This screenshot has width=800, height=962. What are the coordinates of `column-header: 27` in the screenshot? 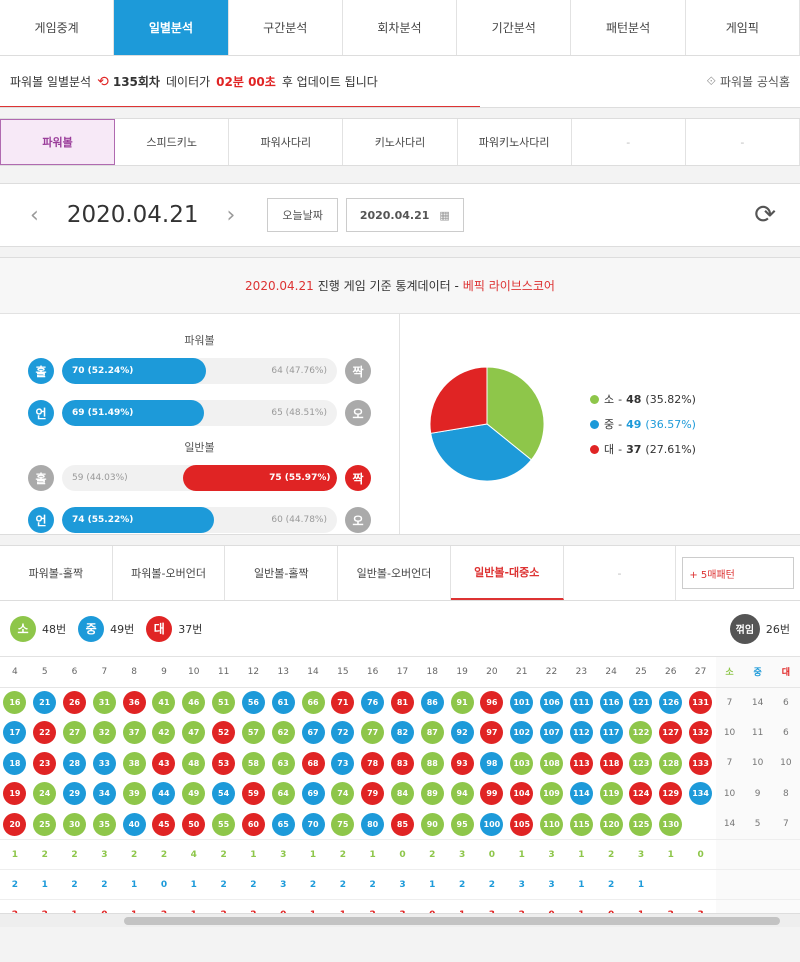 It's located at (700, 672).